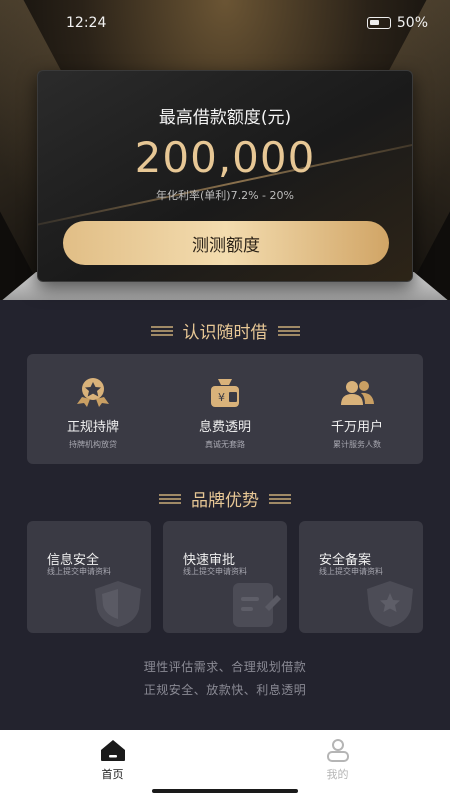 The width and height of the screenshot is (450, 800). Describe the element at coordinates (225, 791) in the screenshot. I see `home-indicator` at that location.